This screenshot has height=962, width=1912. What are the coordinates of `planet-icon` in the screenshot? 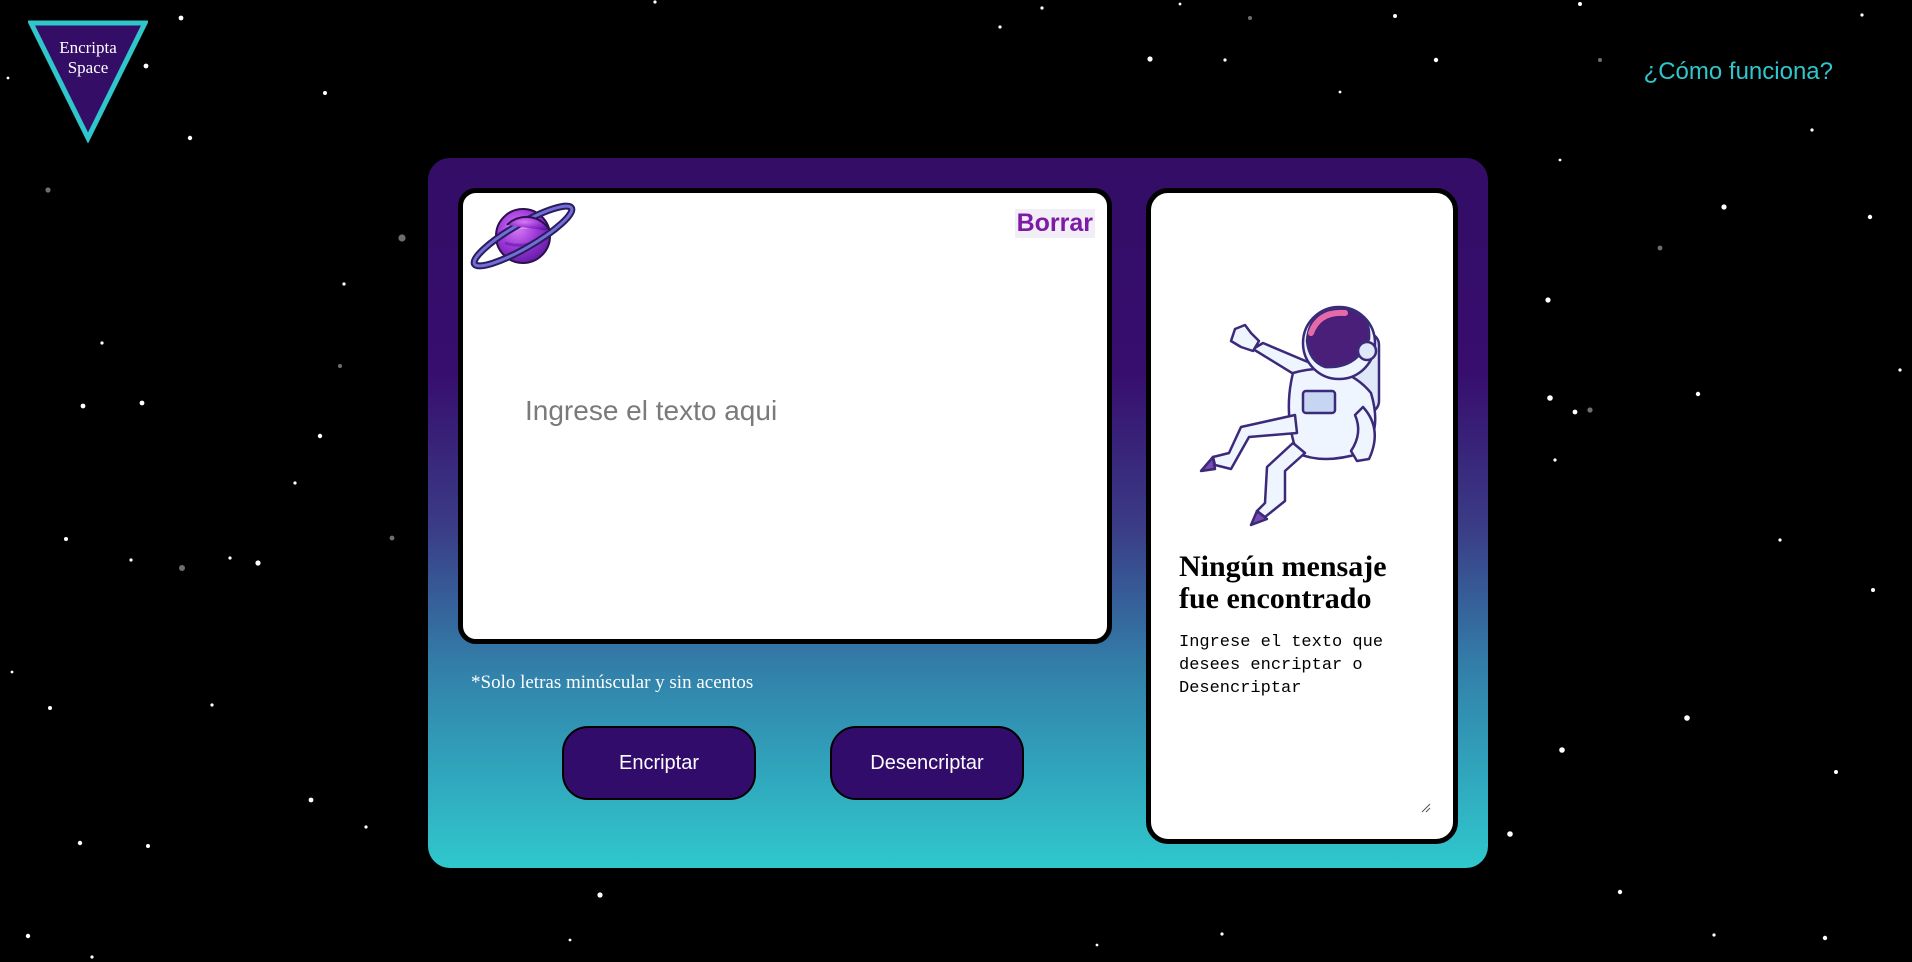 It's located at (523, 236).